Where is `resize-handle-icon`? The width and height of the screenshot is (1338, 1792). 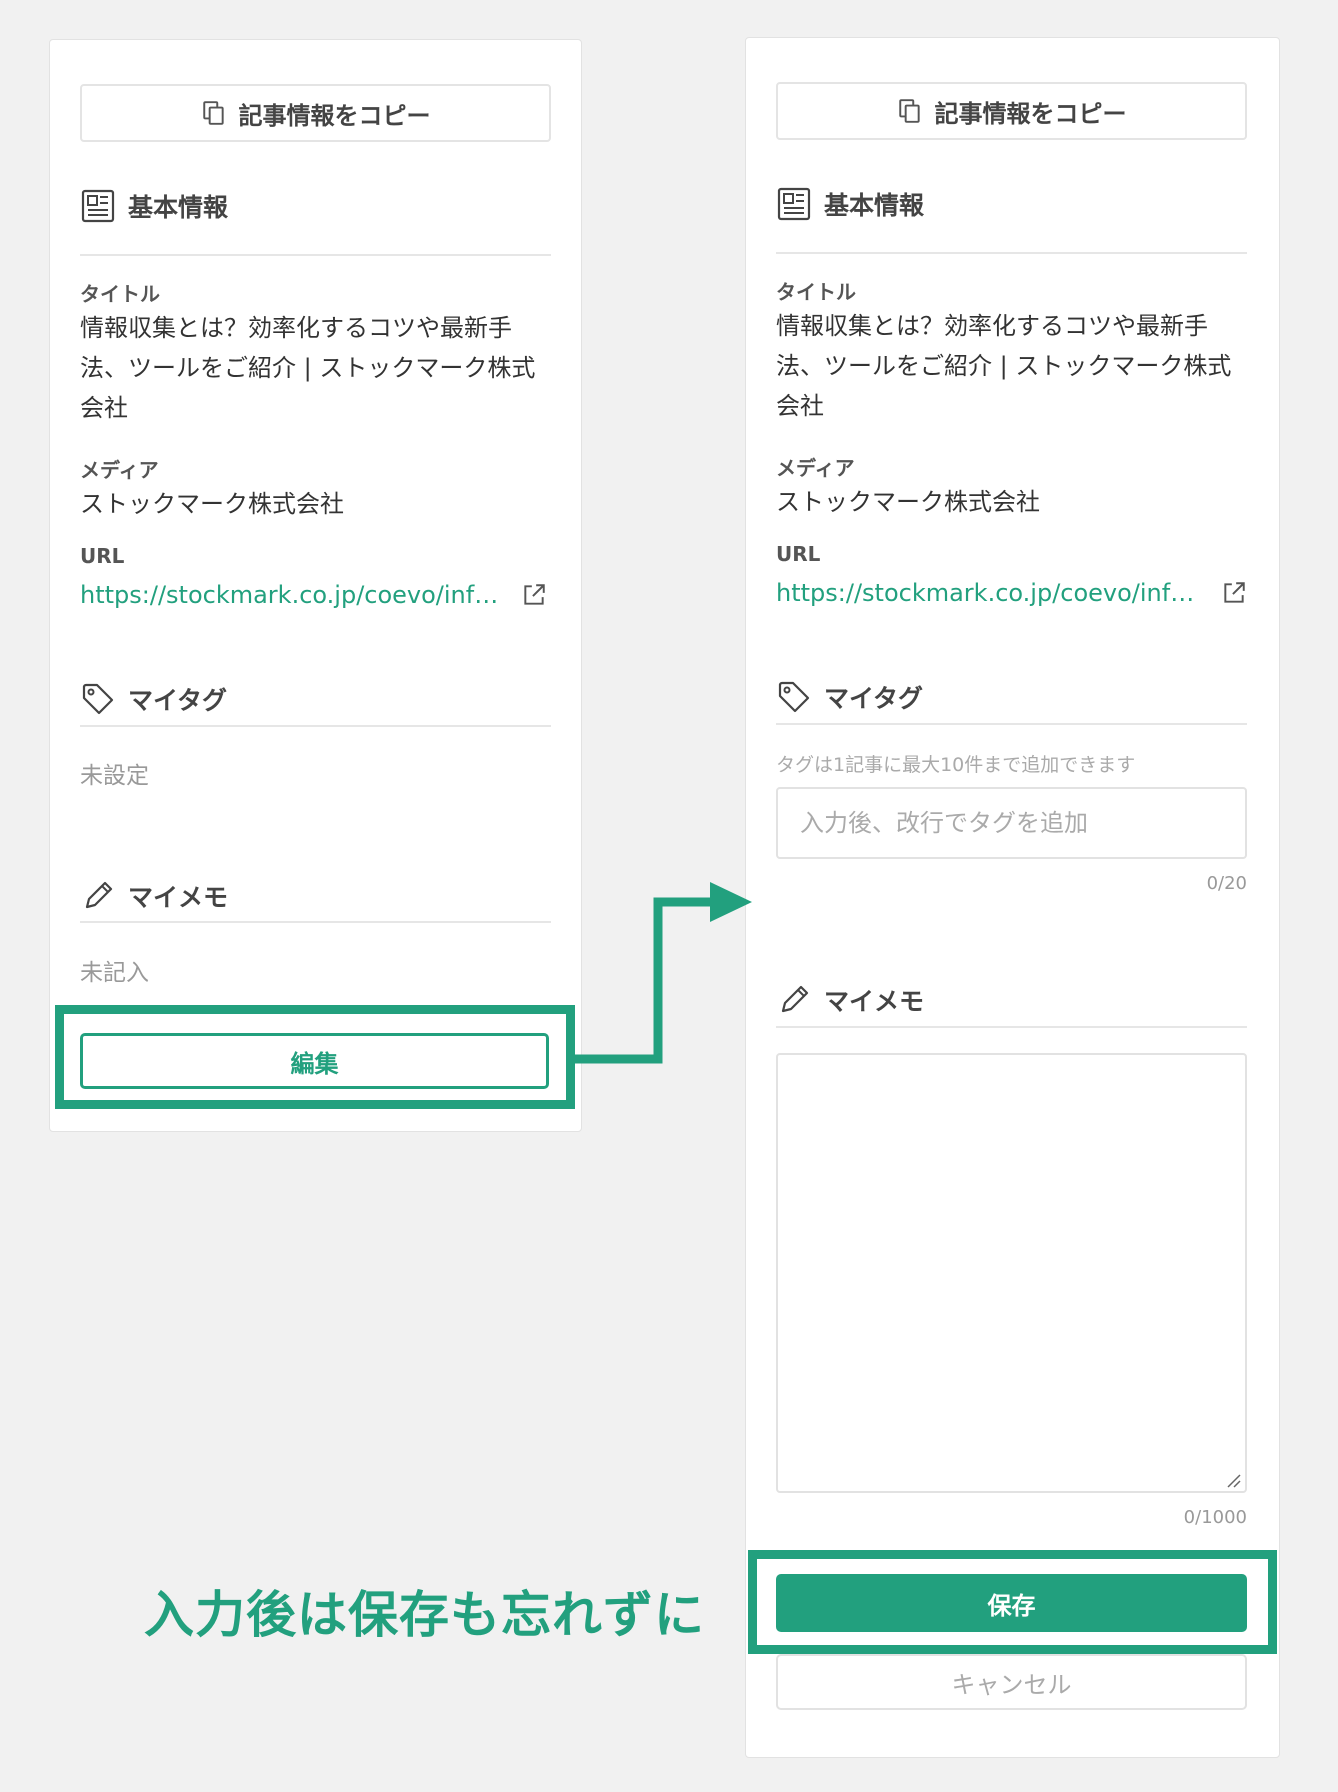 resize-handle-icon is located at coordinates (1233, 1480).